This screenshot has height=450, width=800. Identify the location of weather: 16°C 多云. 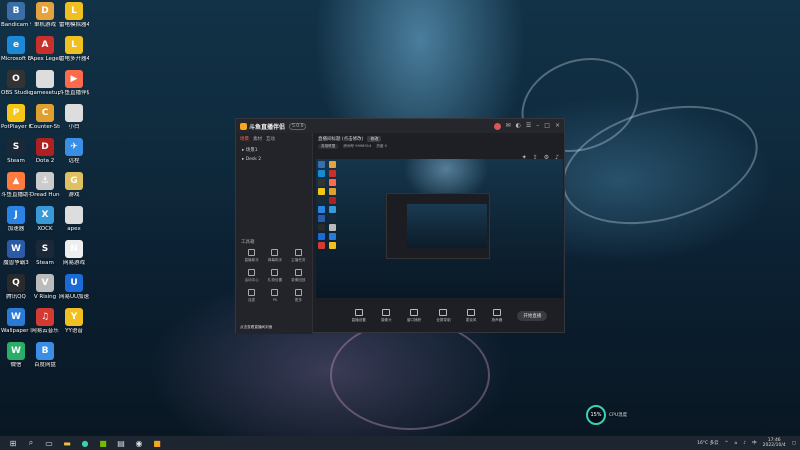
(708, 443).